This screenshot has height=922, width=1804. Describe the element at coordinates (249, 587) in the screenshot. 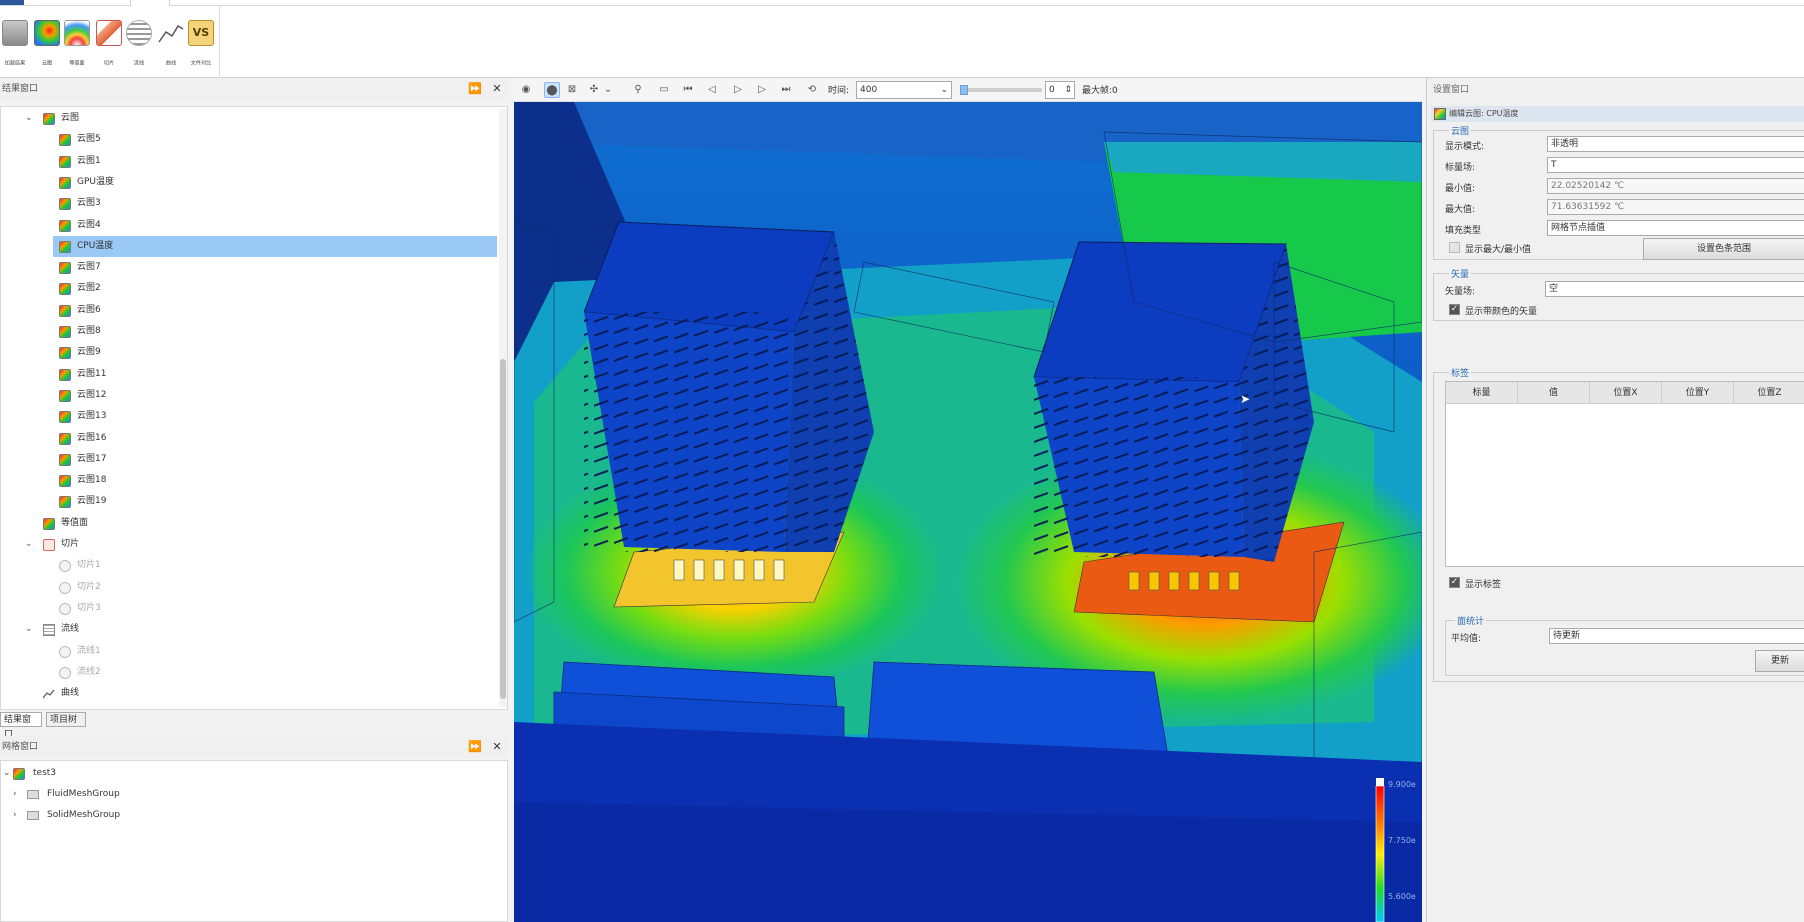

I see `tree-item: 切片2` at that location.